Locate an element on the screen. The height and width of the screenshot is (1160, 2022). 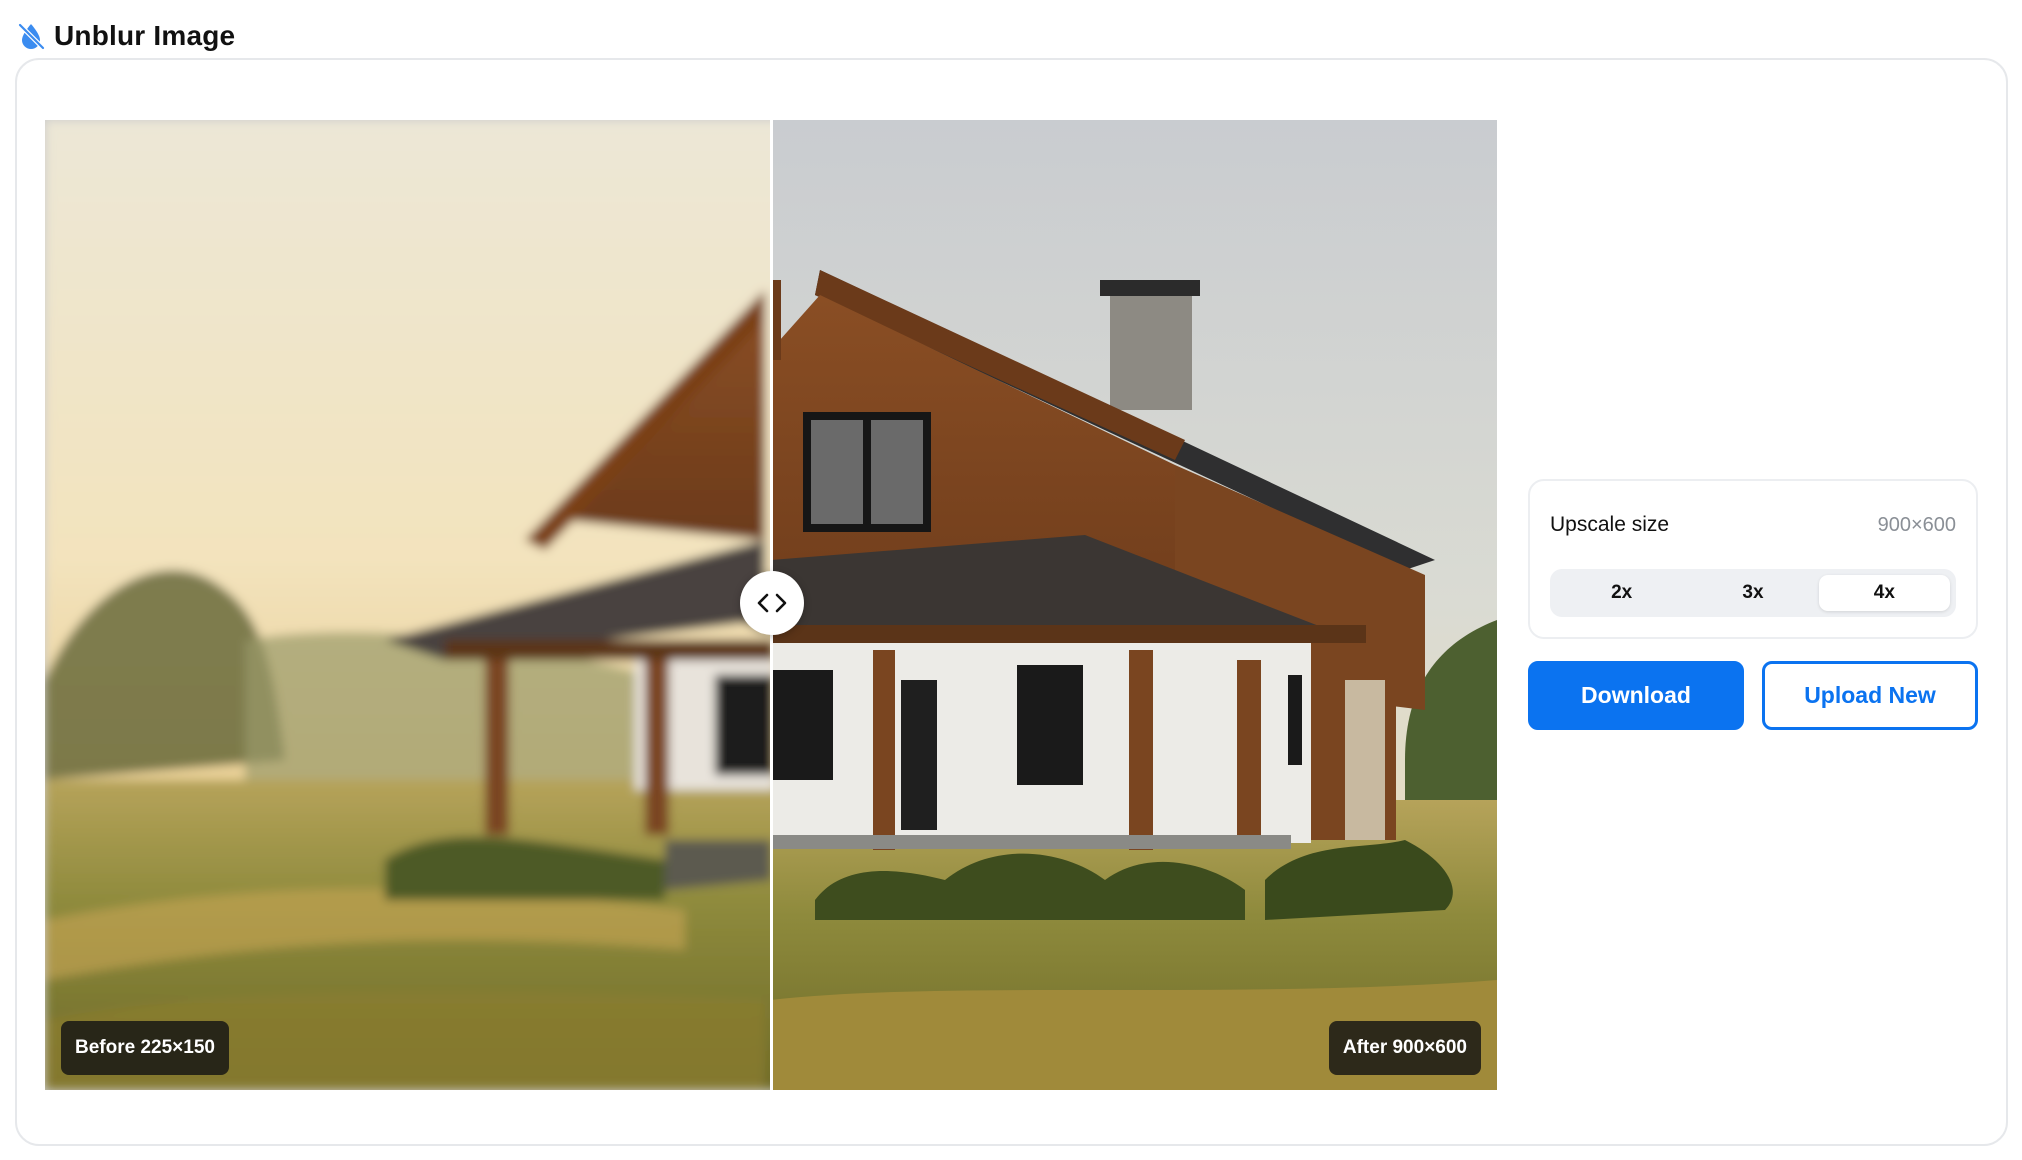
app-header: Unblur Image is located at coordinates (125, 36).